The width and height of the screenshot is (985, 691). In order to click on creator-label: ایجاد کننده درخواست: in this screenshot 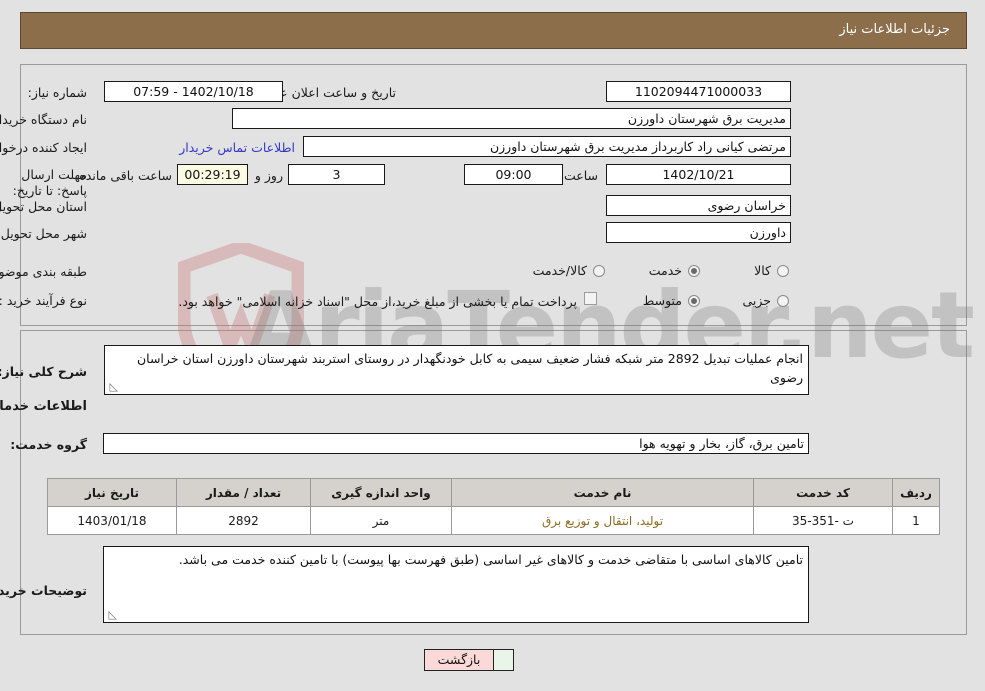, I will do `click(43, 147)`.